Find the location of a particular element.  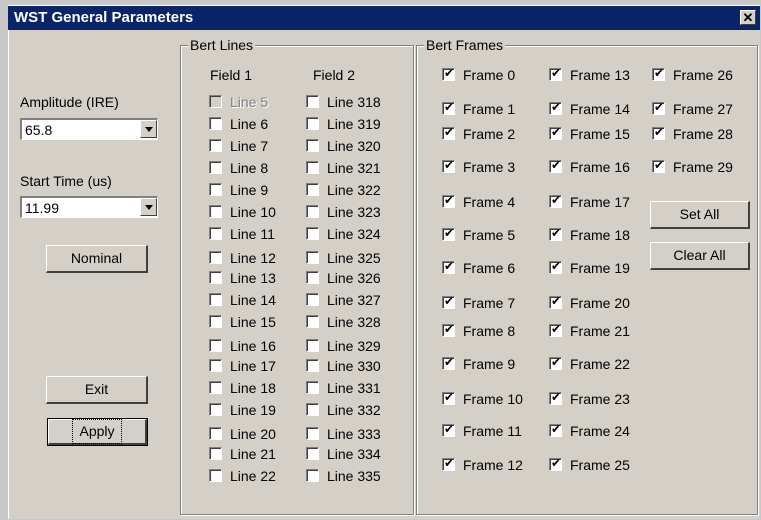

frame-label: Frame 15 is located at coordinates (600, 134).